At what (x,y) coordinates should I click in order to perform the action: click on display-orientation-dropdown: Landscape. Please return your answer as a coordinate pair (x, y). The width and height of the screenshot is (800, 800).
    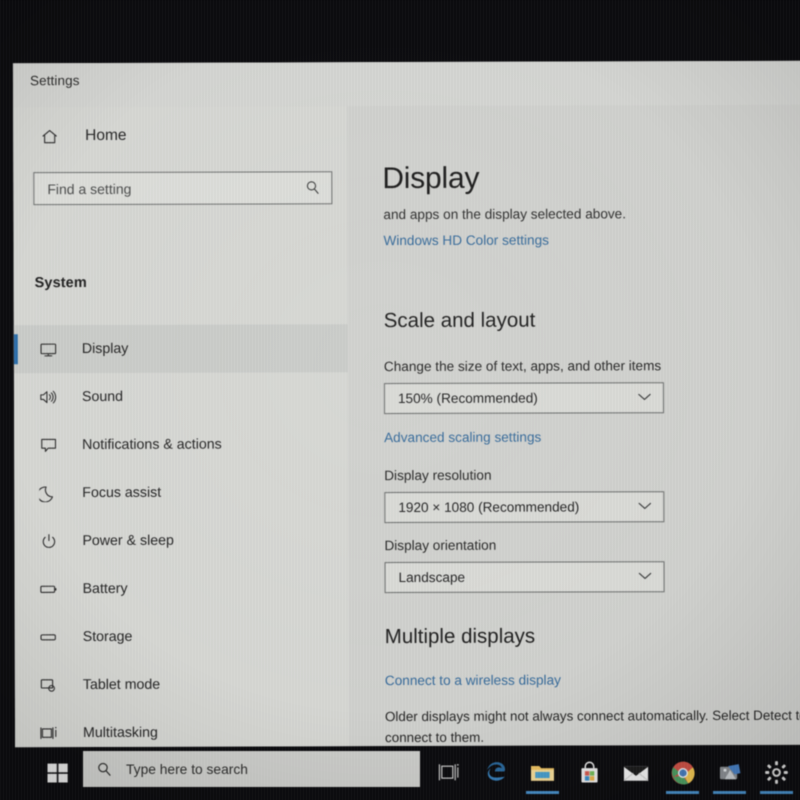
    Looking at the image, I should click on (524, 577).